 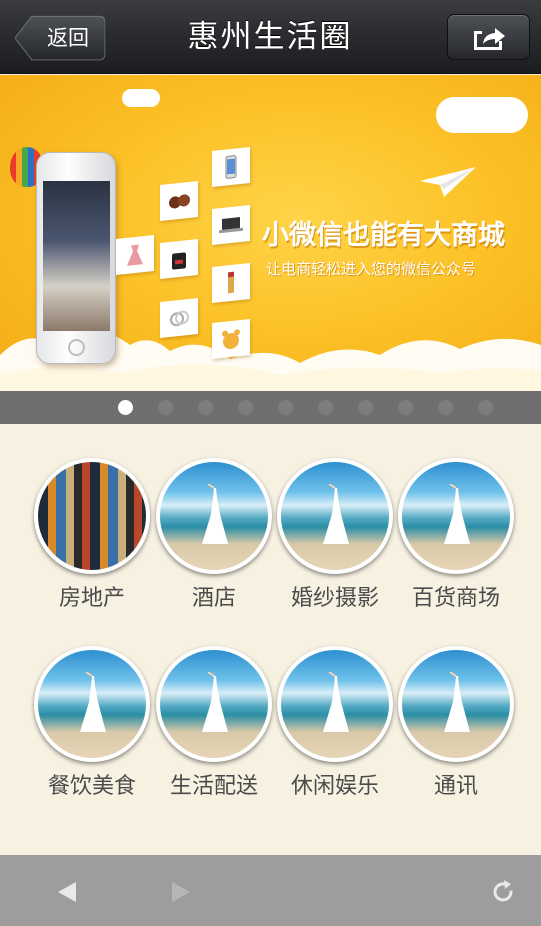 What do you see at coordinates (383, 235) in the screenshot?
I see `banner-headline: 小微信也能有大商城` at bounding box center [383, 235].